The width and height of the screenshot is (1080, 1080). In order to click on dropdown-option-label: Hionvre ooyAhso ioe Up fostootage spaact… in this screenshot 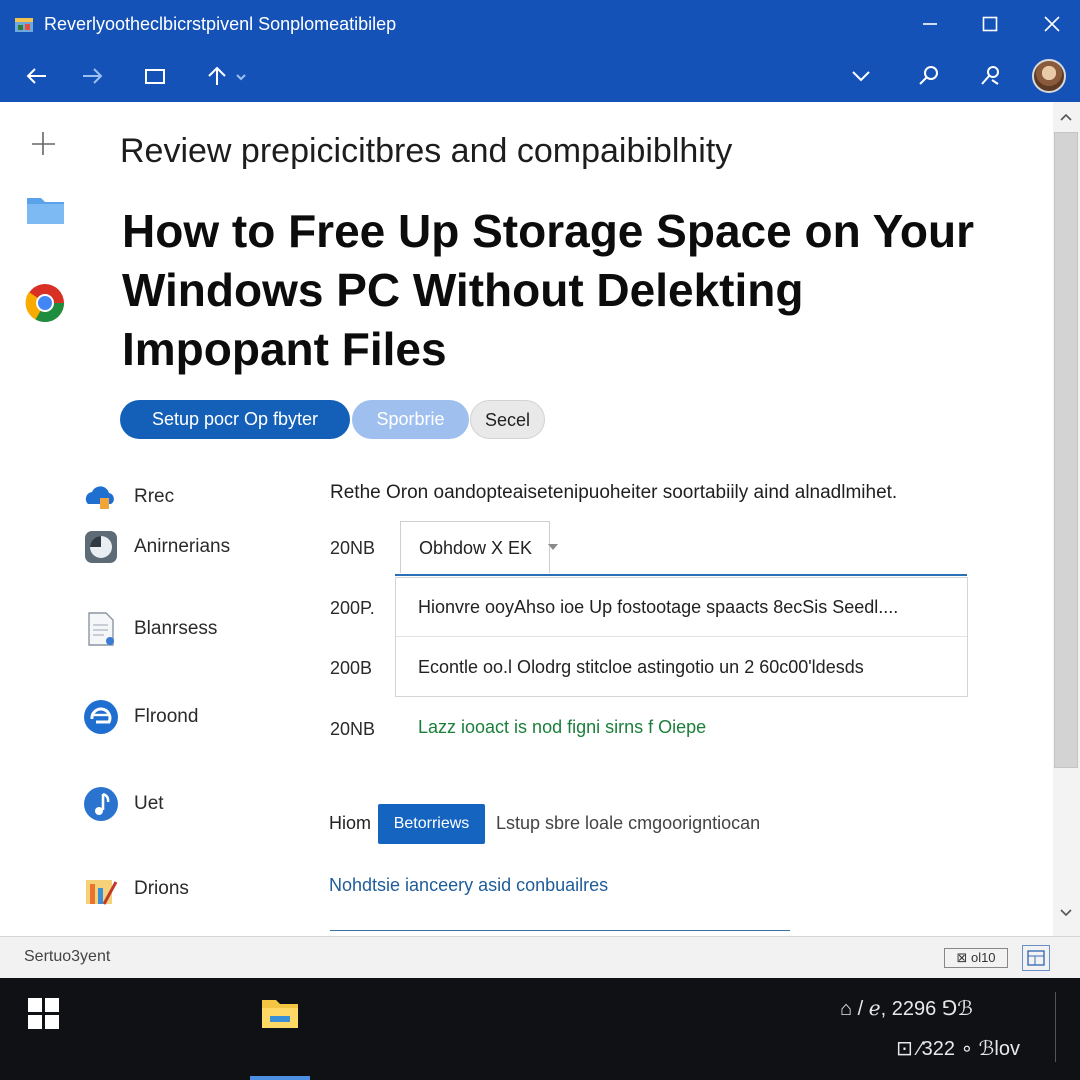, I will do `click(658, 607)`.